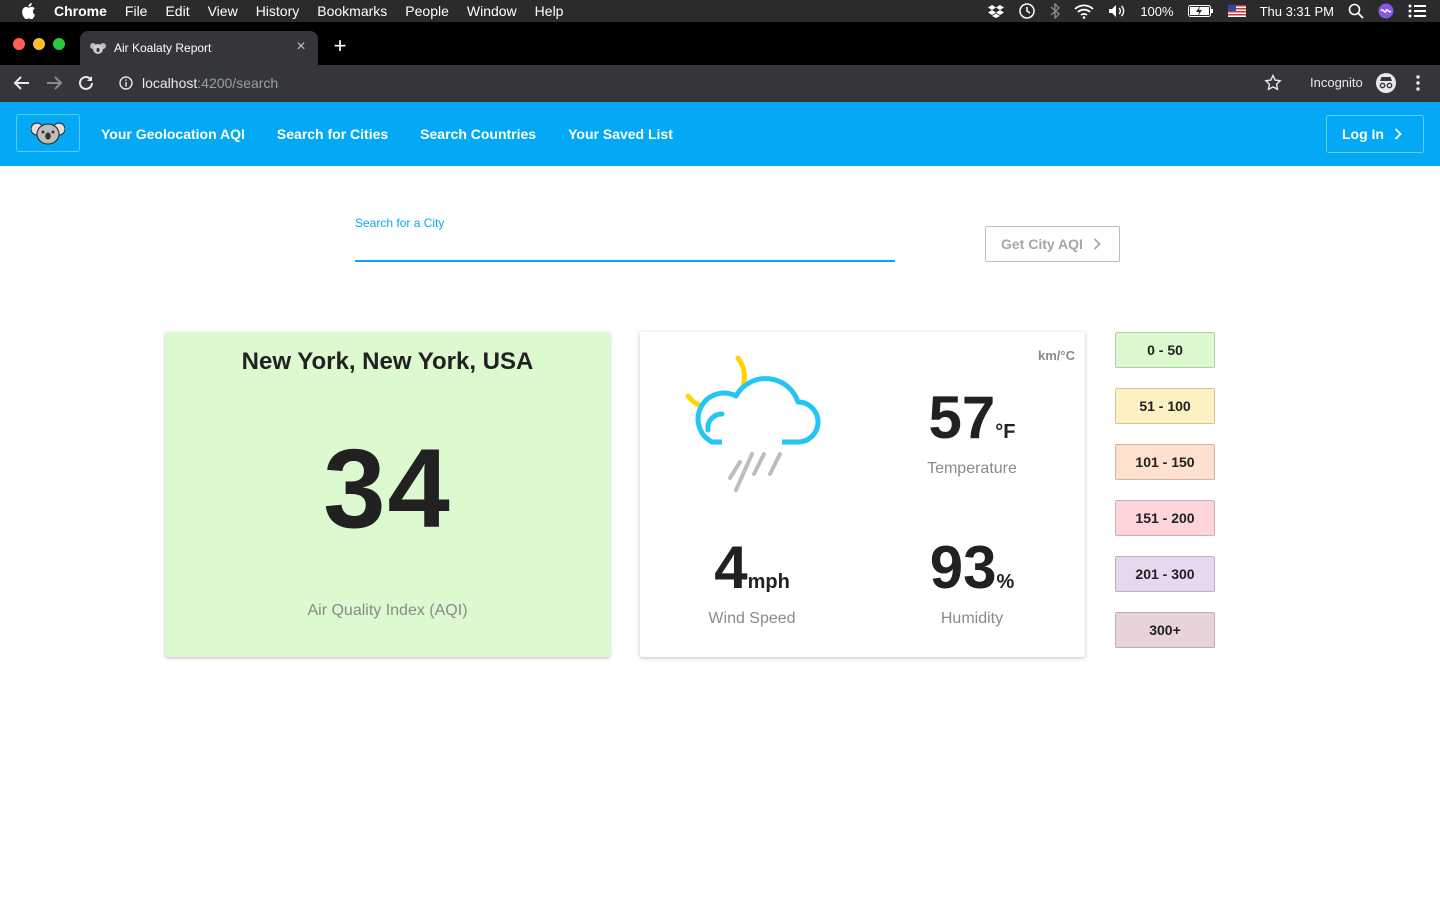 The height and width of the screenshot is (900, 1440). I want to click on humidity-unit: %, so click(1005, 582).